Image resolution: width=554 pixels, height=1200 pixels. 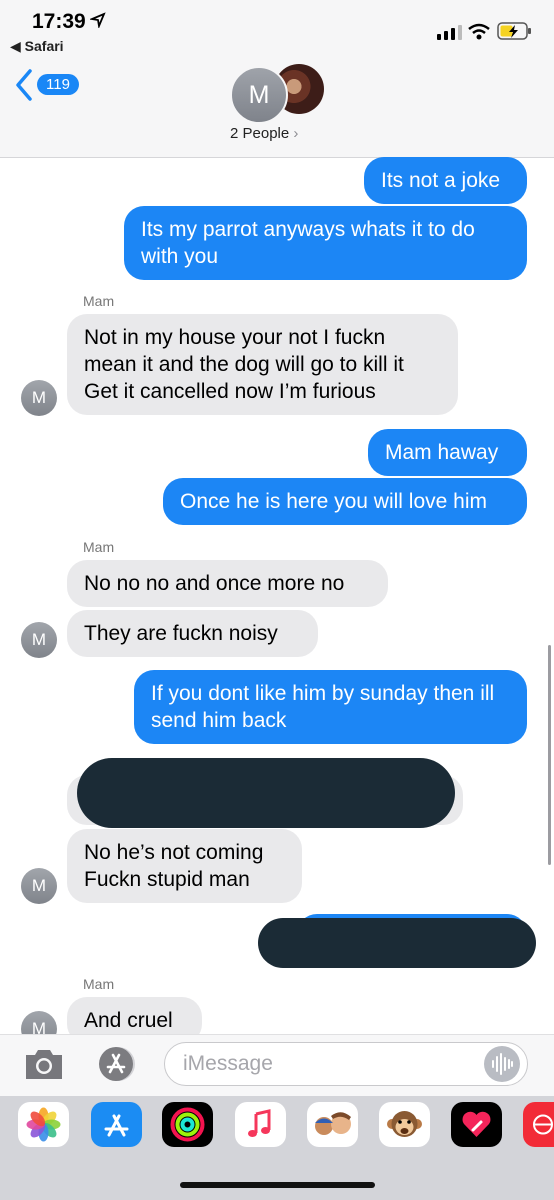 I want to click on app-store-app-button, so click(x=116, y=1124).